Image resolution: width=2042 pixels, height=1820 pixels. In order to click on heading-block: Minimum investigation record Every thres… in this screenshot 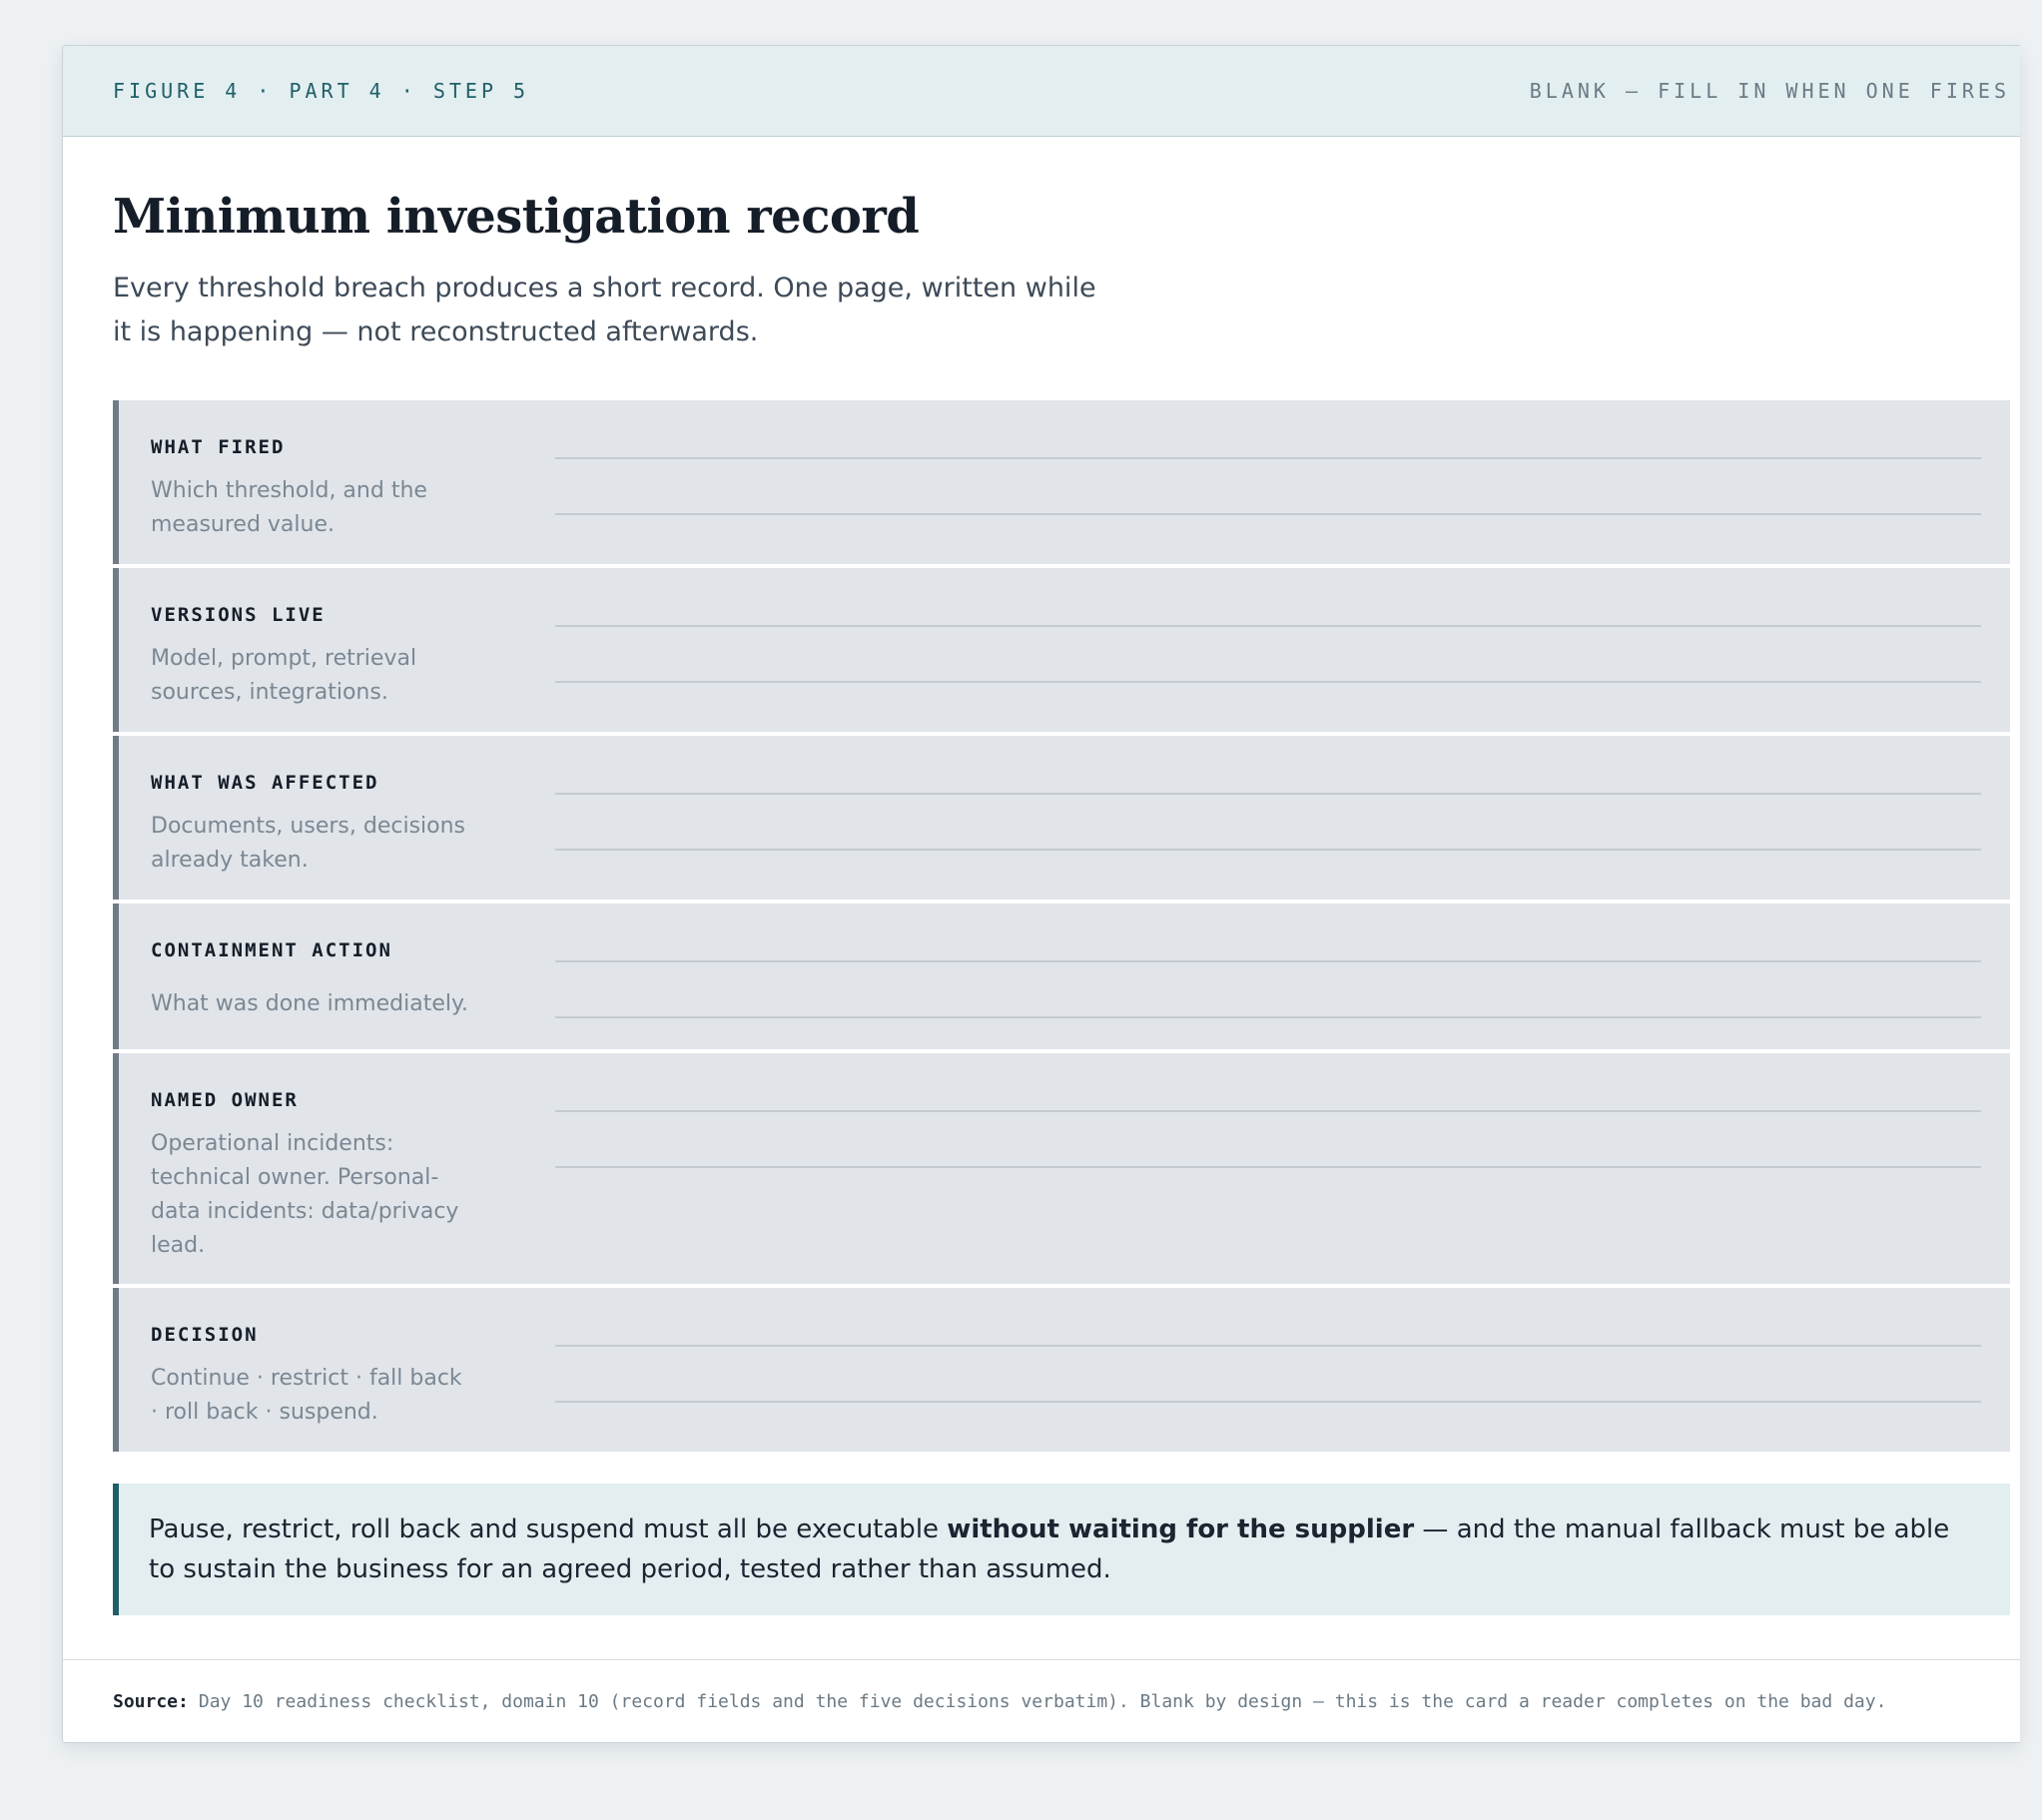, I will do `click(1041, 245)`.